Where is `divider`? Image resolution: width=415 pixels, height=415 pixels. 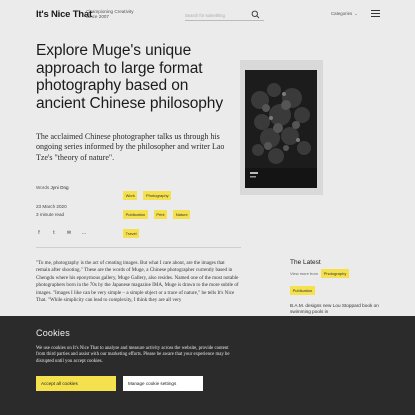
divider is located at coordinates (138, 247).